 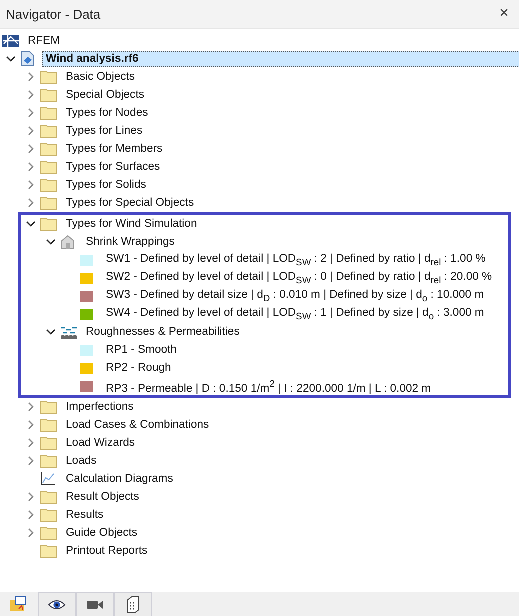 I want to click on tree-item: Result Objects, so click(x=103, y=497).